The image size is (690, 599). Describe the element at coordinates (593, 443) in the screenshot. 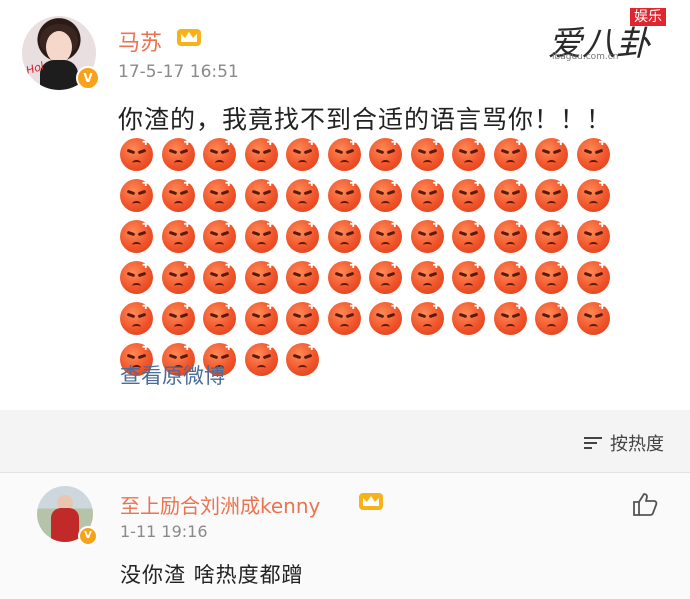

I see `sort-icon` at that location.